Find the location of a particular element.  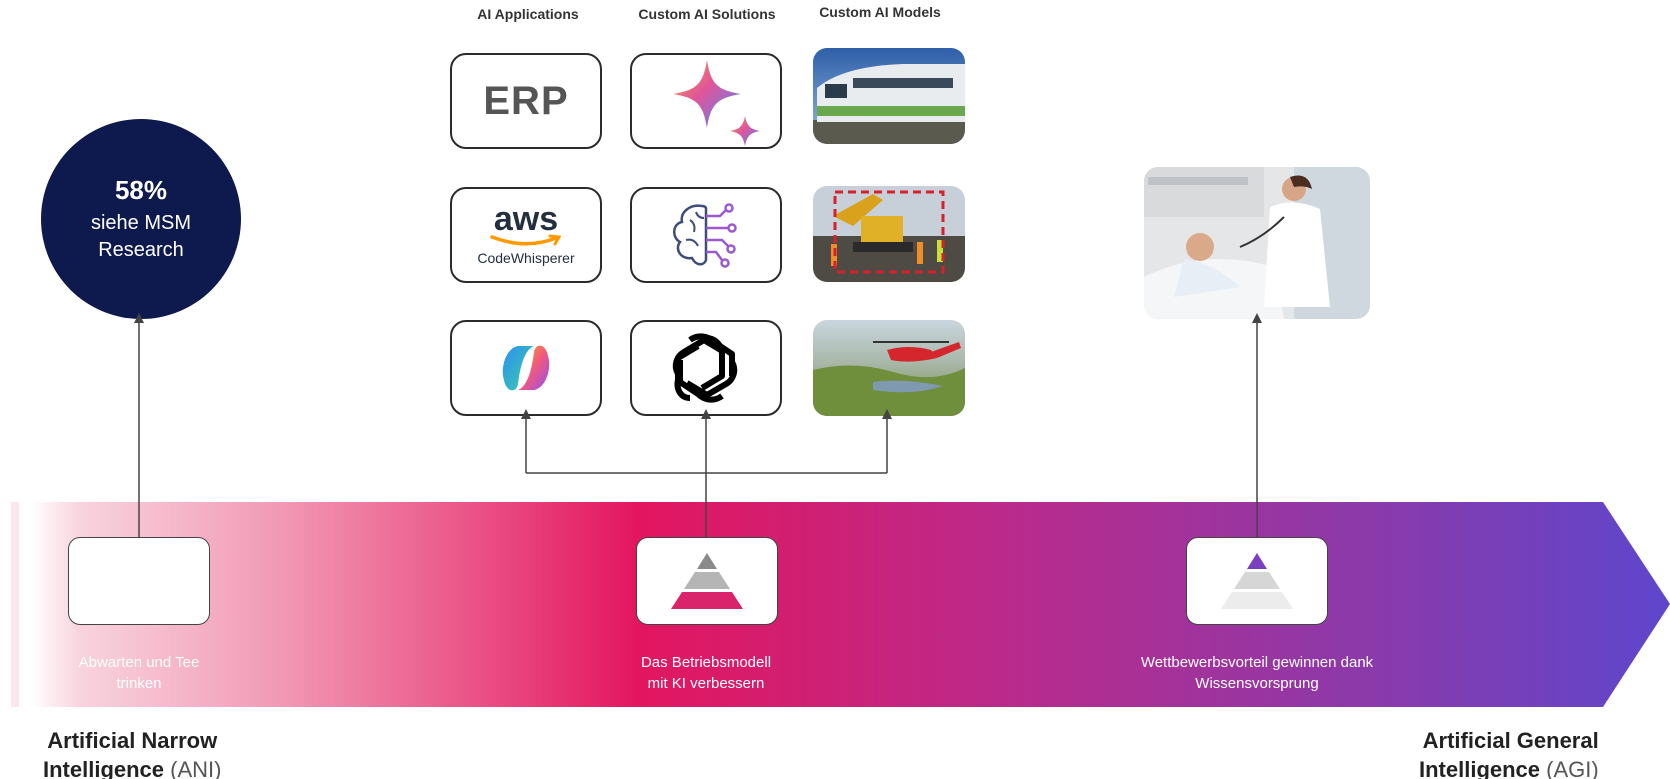

ani-circle-line1: siehe MSM is located at coordinates (141, 222).